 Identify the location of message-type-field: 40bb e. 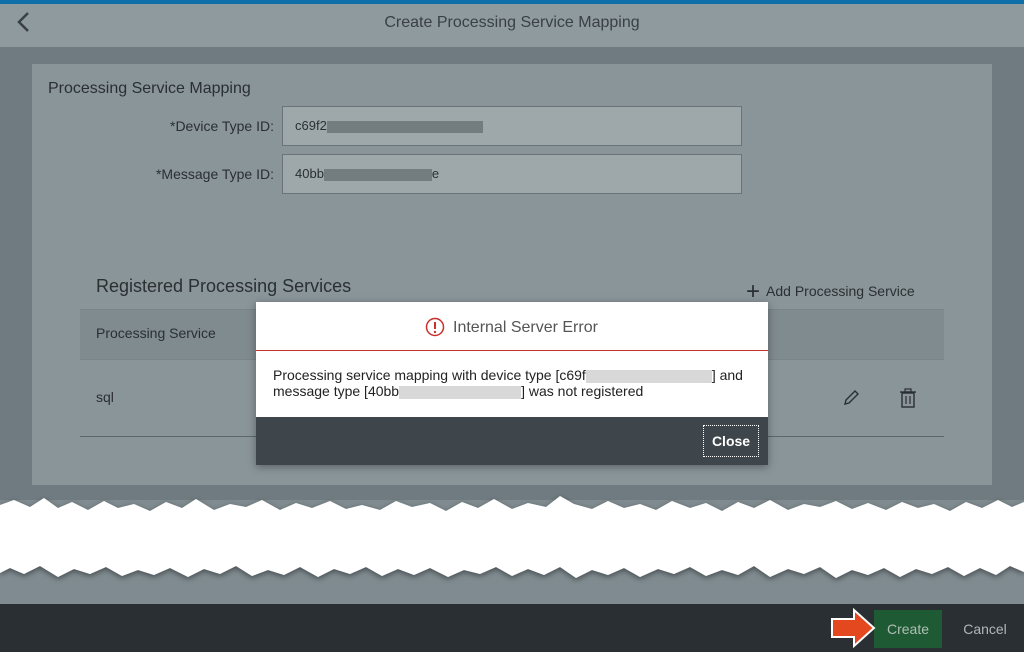
(512, 174).